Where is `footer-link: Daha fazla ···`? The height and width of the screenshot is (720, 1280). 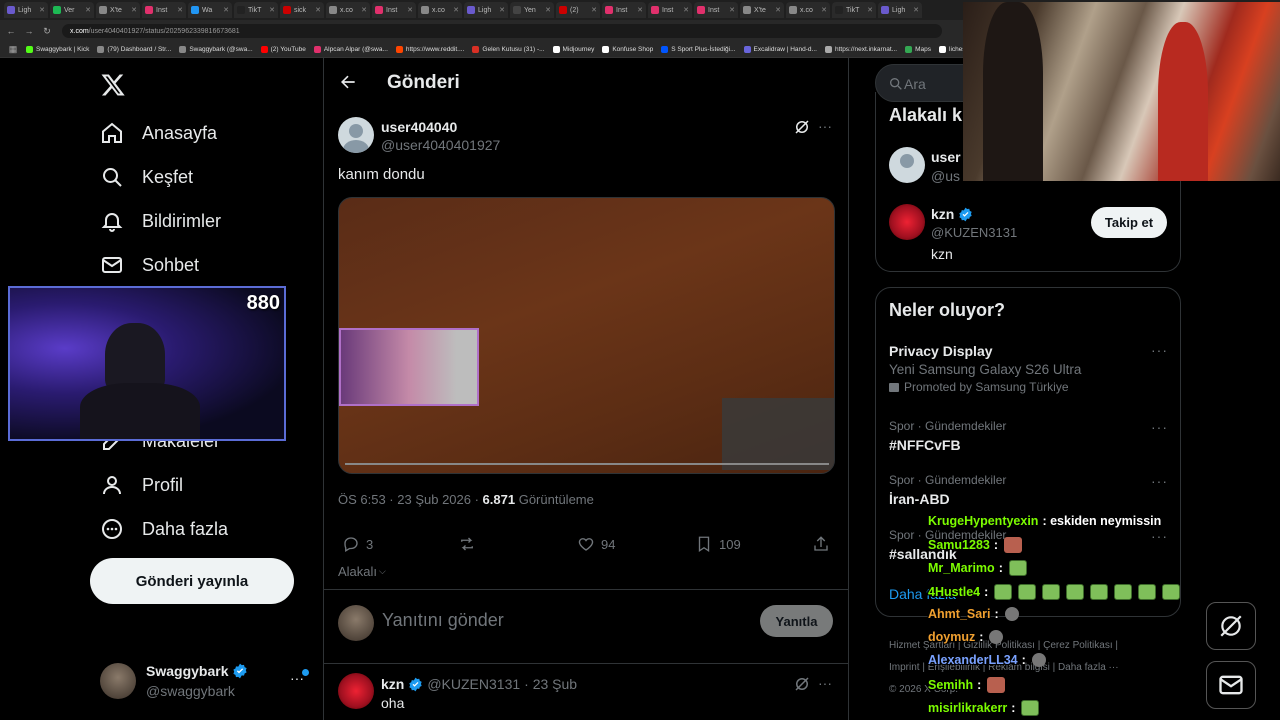
footer-link: Daha fazla ··· is located at coordinates (1088, 667).